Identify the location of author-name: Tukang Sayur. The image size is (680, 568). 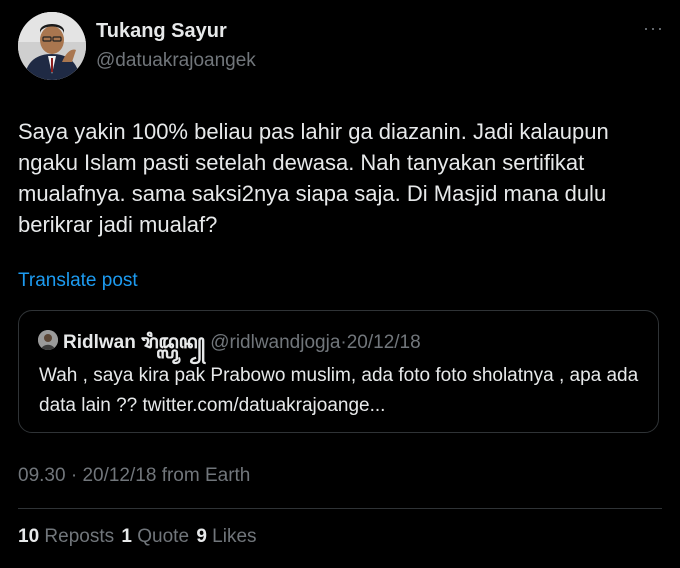
(161, 31).